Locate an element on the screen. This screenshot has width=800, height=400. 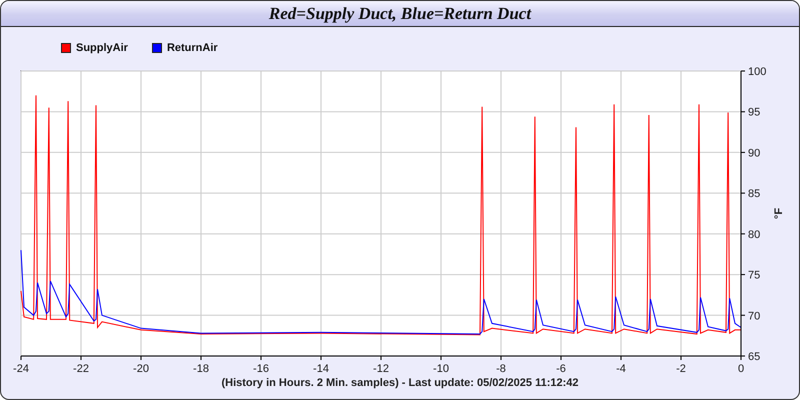
chart-title: Red=Supply Duct, Blue=Return Duct is located at coordinates (400, 14).